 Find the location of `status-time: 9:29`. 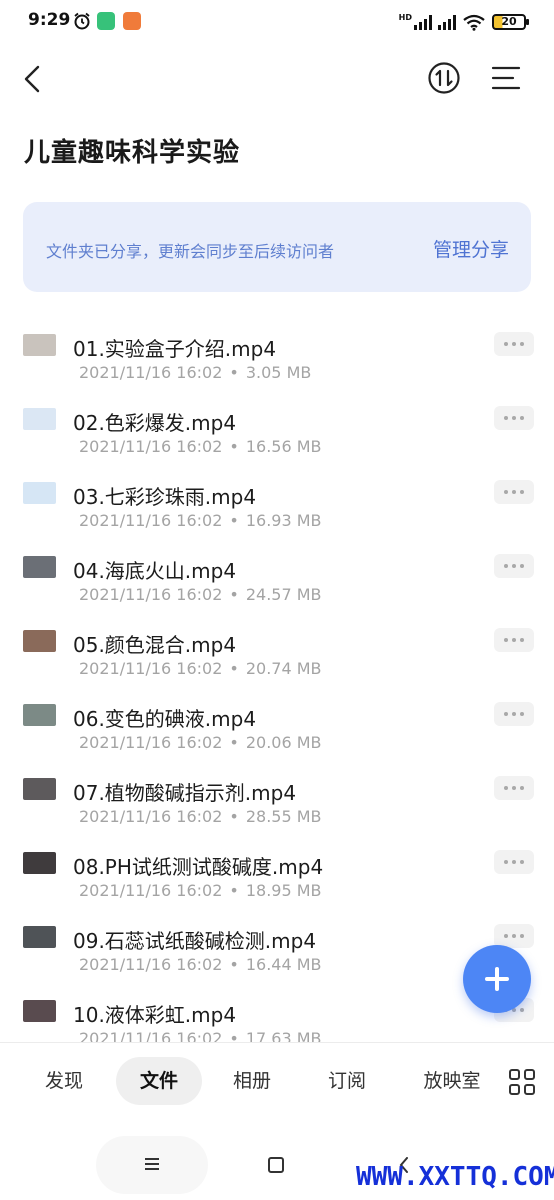

status-time: 9:29 is located at coordinates (49, 20).